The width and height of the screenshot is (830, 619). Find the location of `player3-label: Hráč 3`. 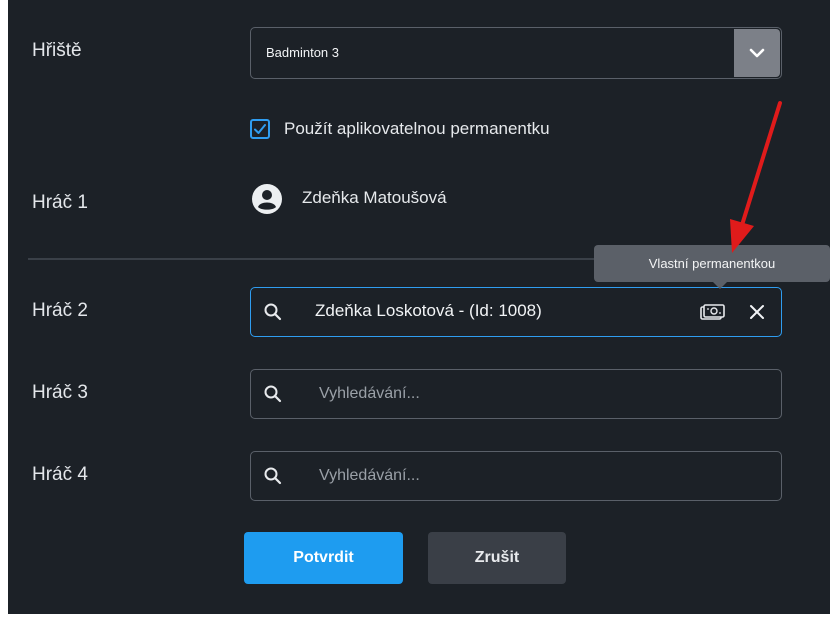

player3-label: Hráč 3 is located at coordinates (60, 392).